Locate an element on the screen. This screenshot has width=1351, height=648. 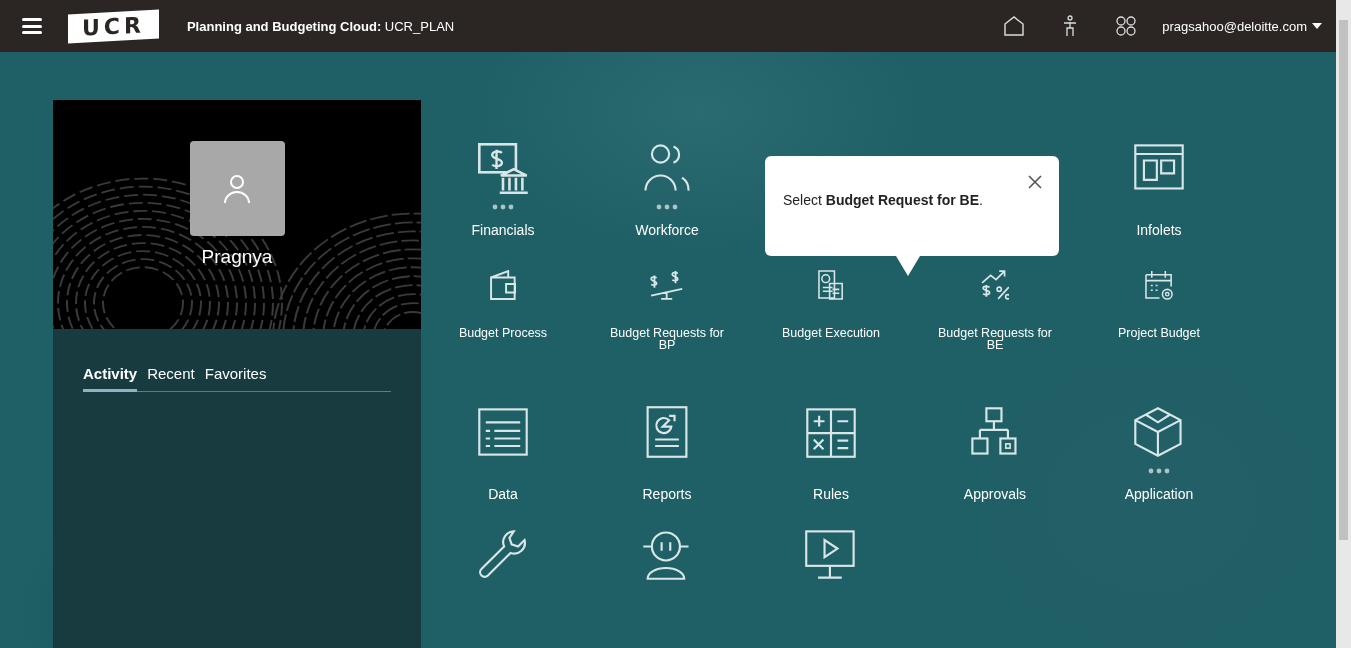
app-tile: Financials is located at coordinates (503, 201).